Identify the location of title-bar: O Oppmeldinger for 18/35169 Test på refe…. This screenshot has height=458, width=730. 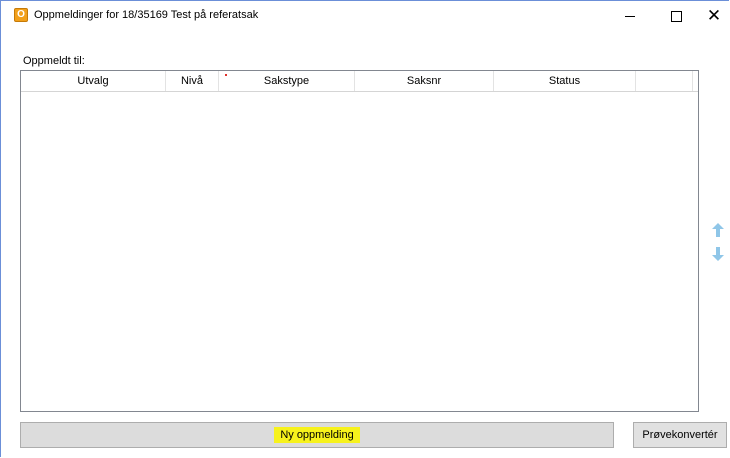
(365, 16).